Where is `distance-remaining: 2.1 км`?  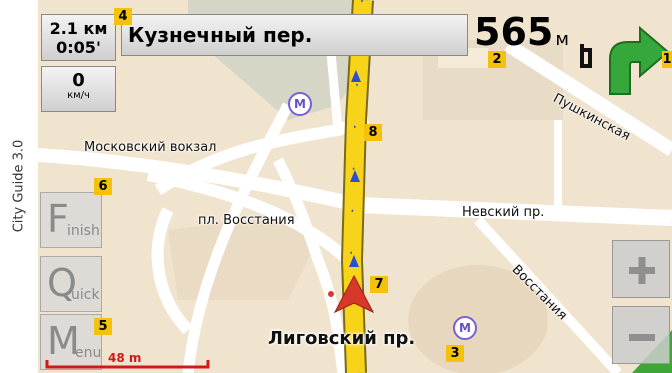 distance-remaining: 2.1 км is located at coordinates (78, 28).